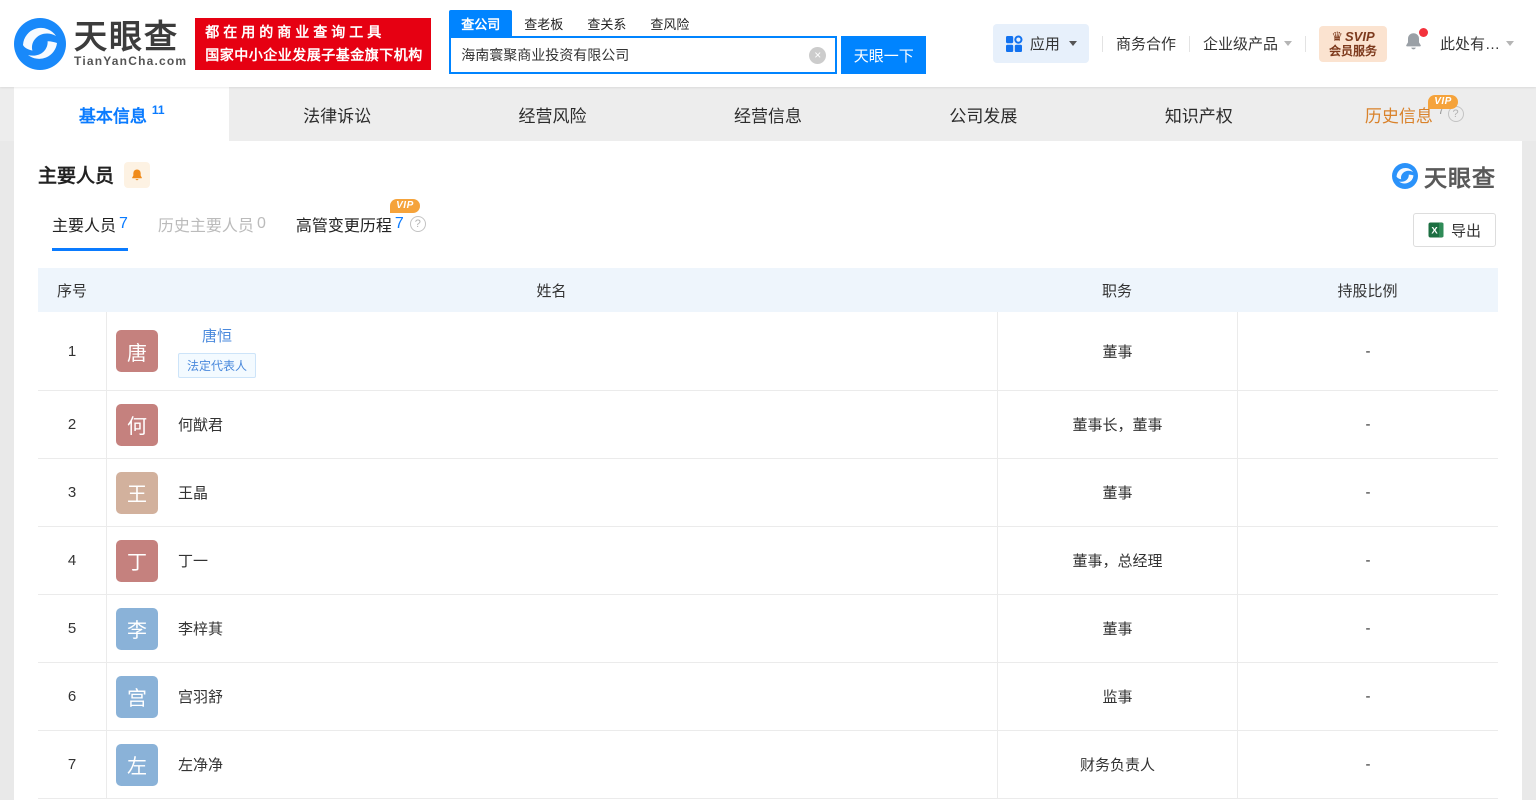 This screenshot has width=1536, height=800. I want to click on person-name: 何猷君, so click(200, 425).